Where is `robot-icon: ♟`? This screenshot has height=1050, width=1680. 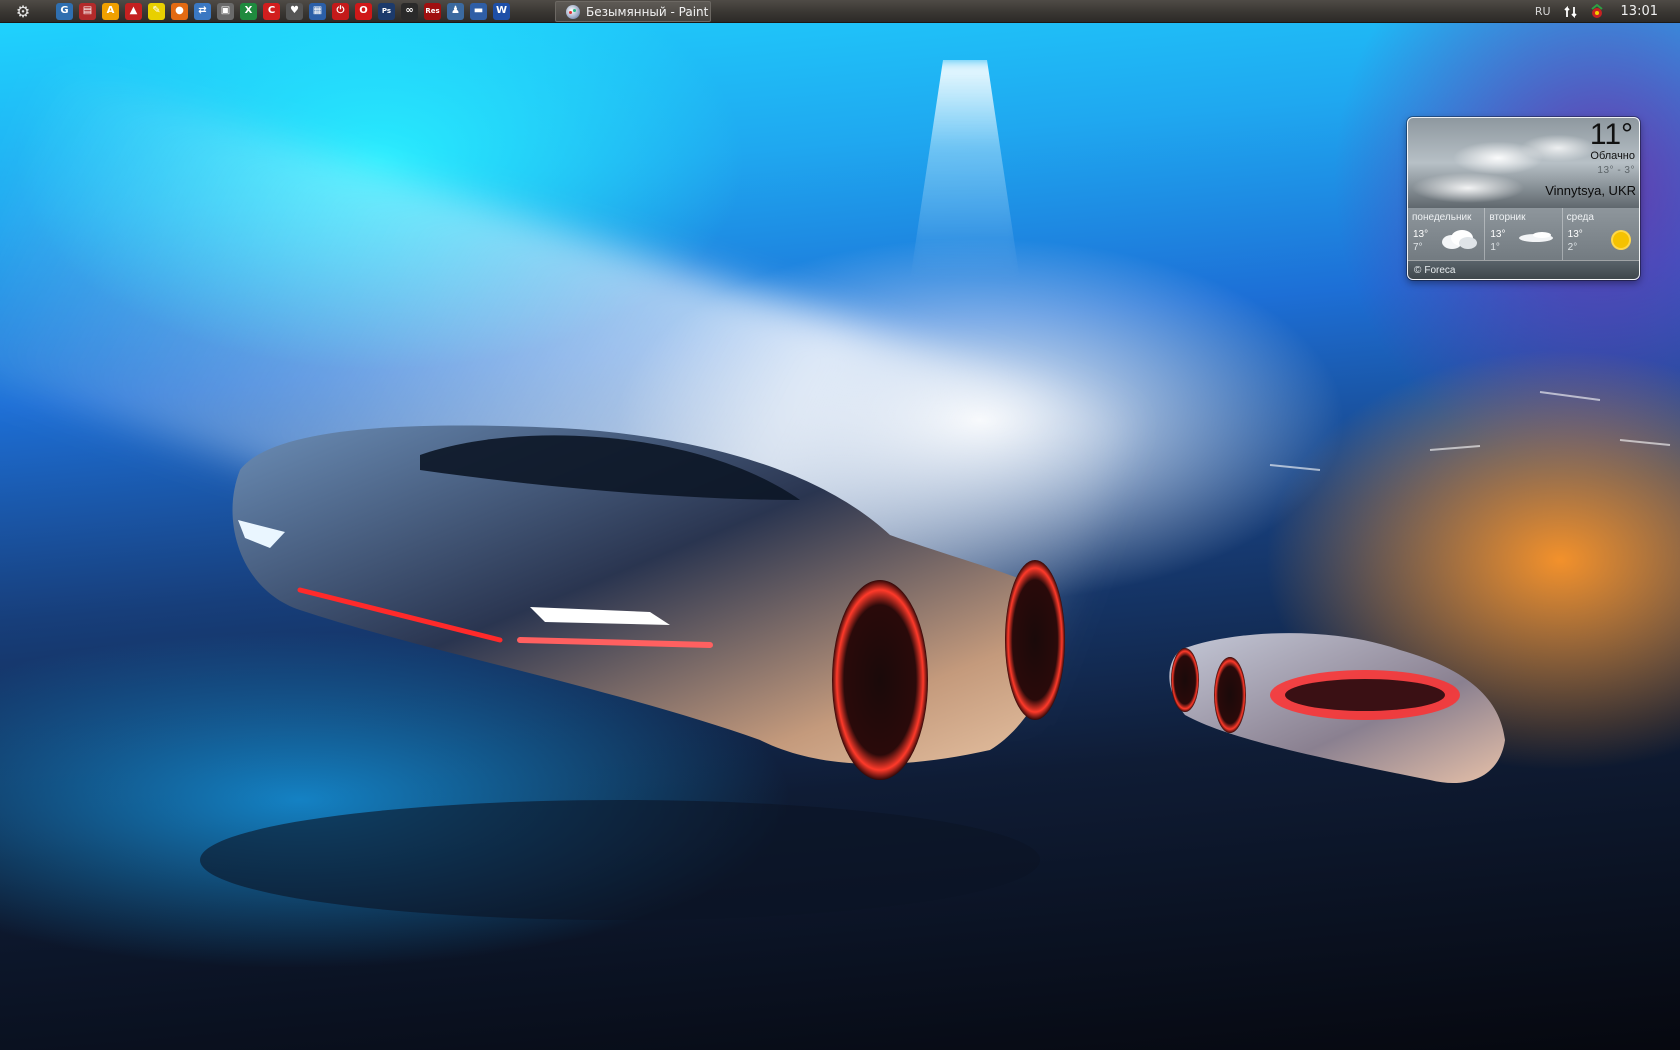 robot-icon: ♟ is located at coordinates (455, 11).